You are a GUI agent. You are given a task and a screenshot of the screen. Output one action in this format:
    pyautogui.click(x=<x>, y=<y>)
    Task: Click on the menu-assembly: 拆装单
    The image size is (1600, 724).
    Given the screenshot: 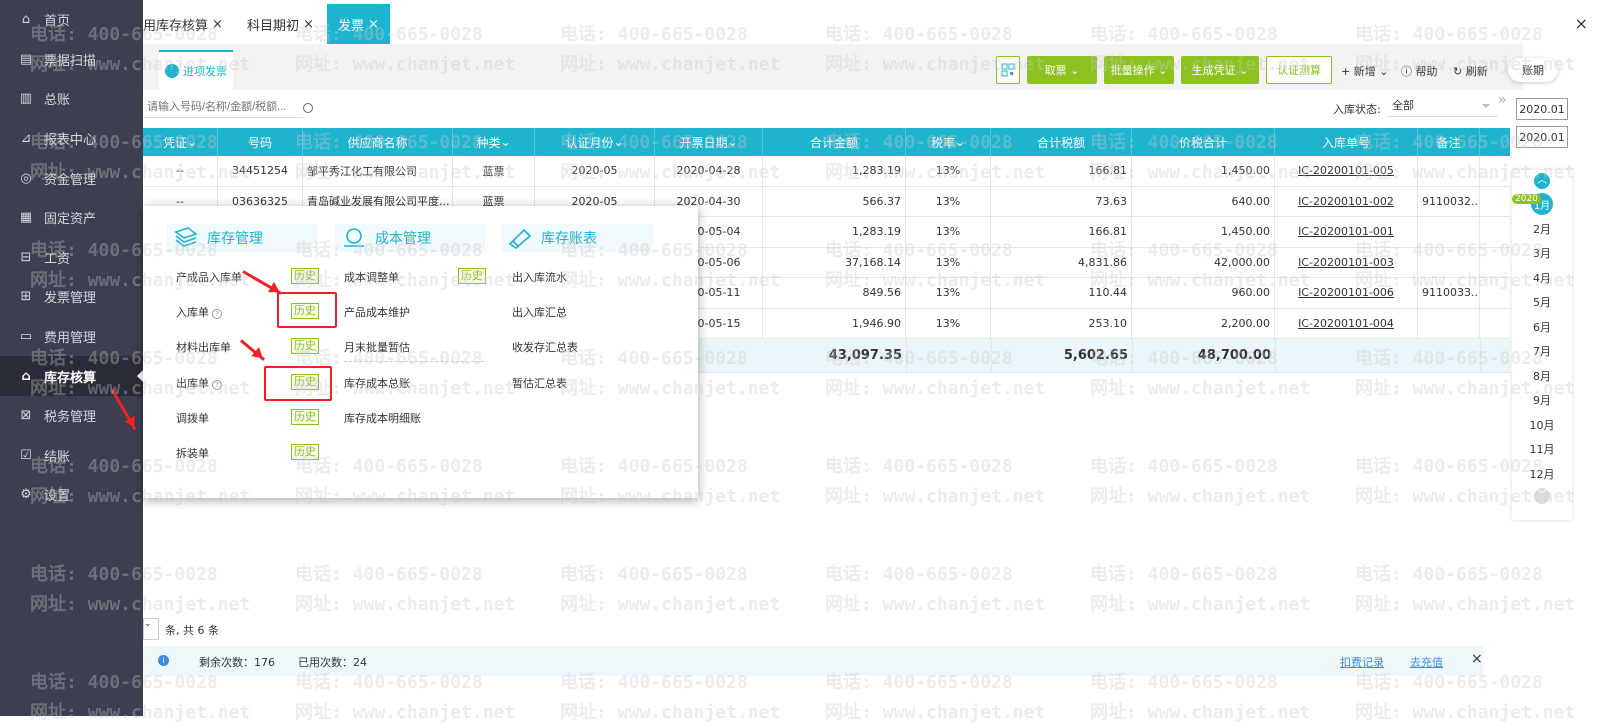 What is the action you would take?
    pyautogui.click(x=192, y=453)
    